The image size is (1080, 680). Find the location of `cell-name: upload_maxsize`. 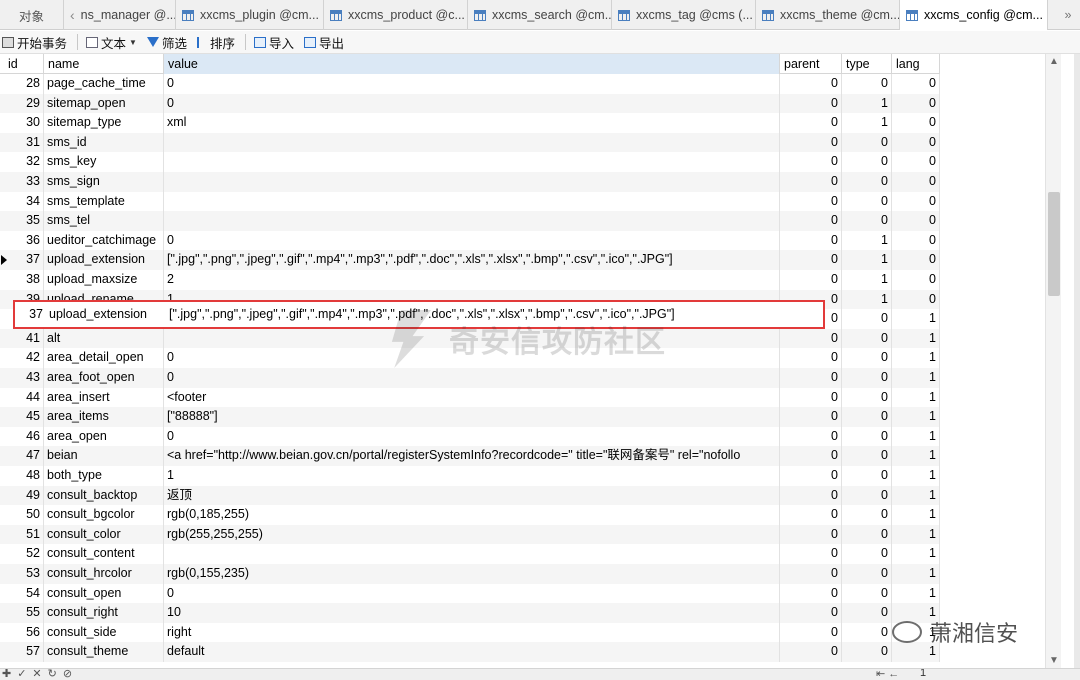

cell-name: upload_maxsize is located at coordinates (104, 280).